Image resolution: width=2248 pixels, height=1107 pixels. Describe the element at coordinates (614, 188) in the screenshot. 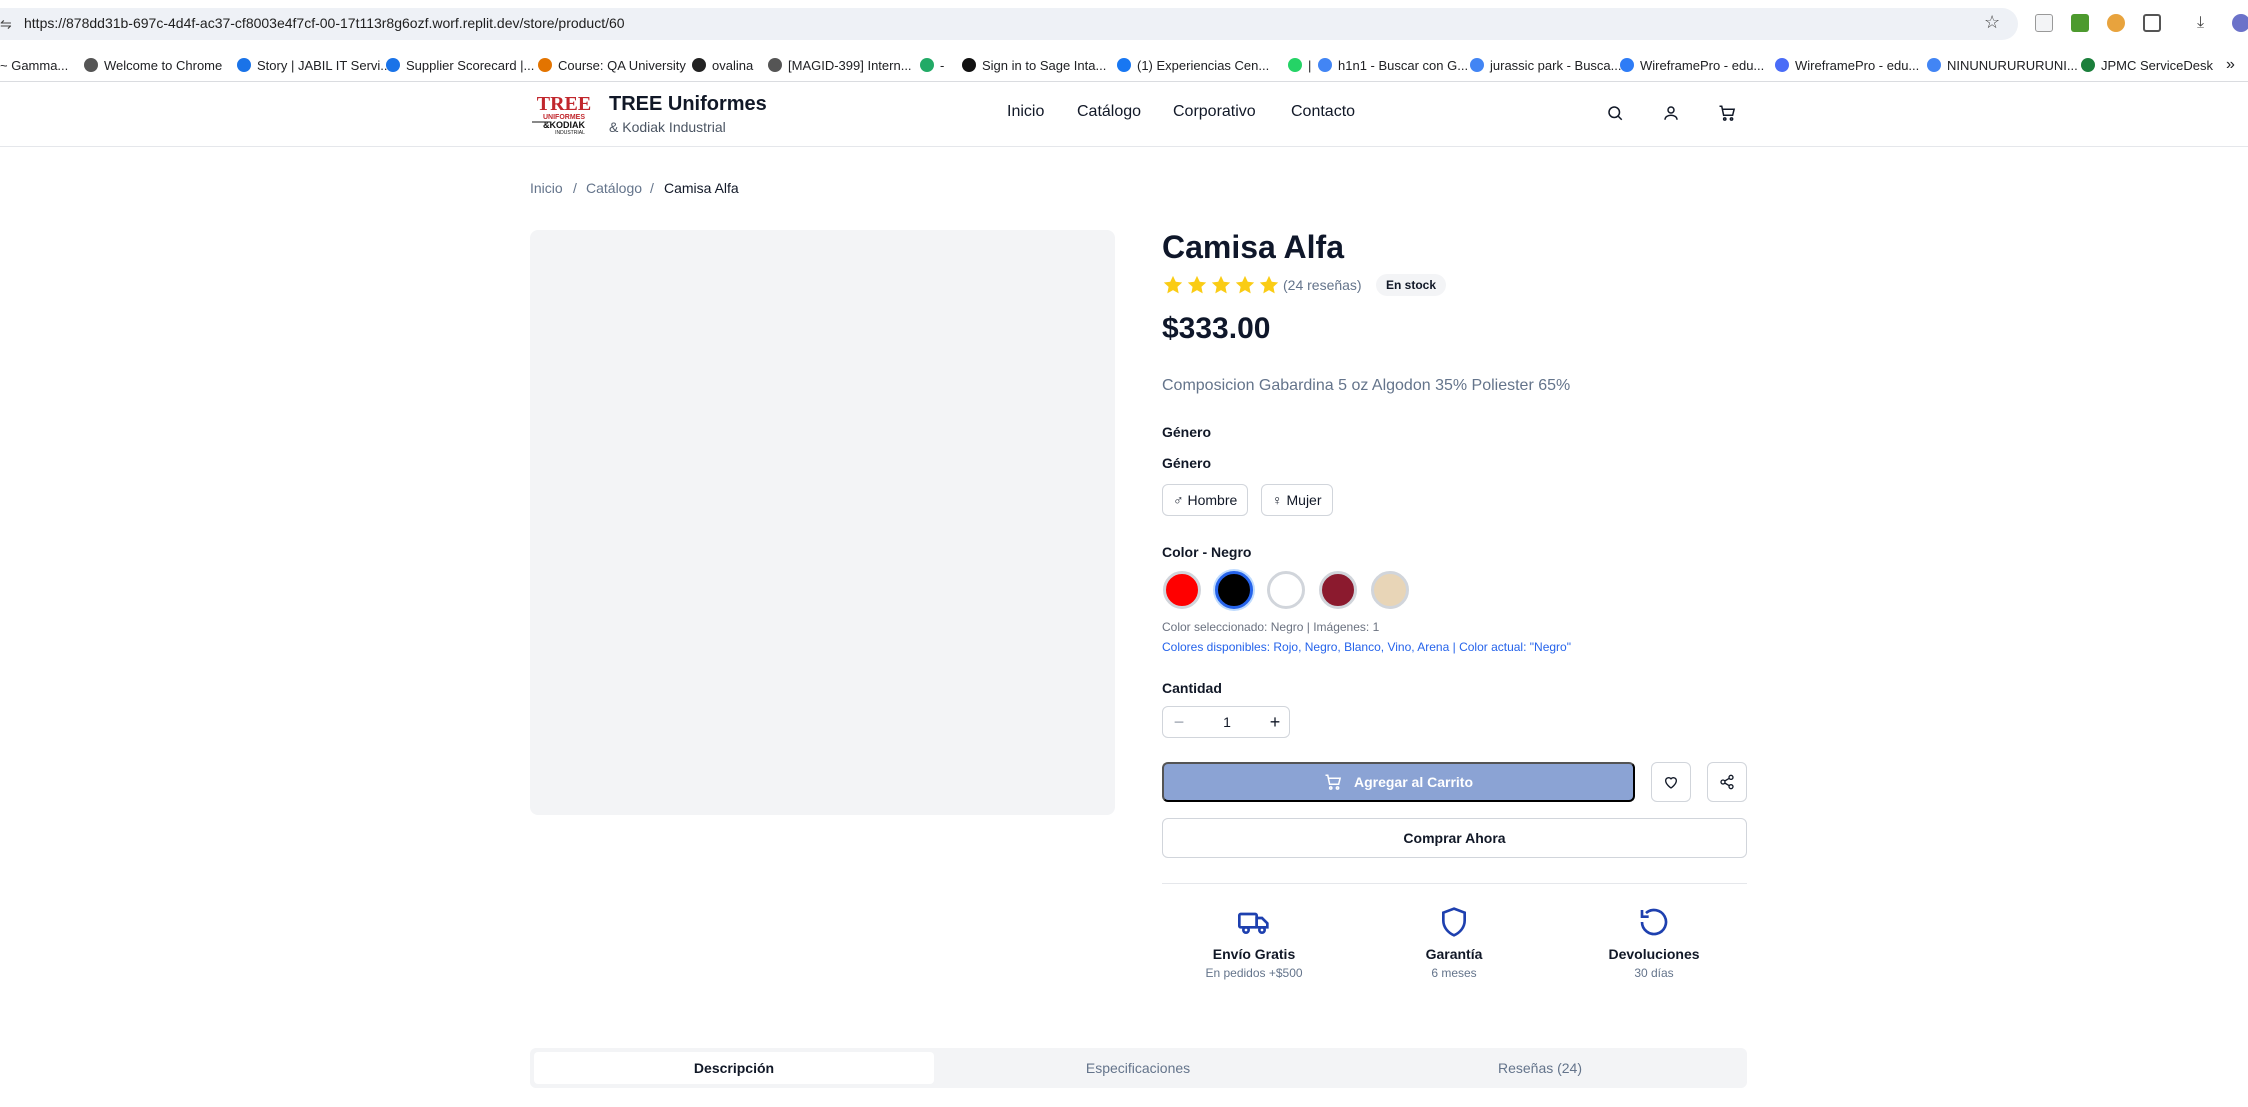

I see `breadcrumb-catalogo: Catálogo` at that location.